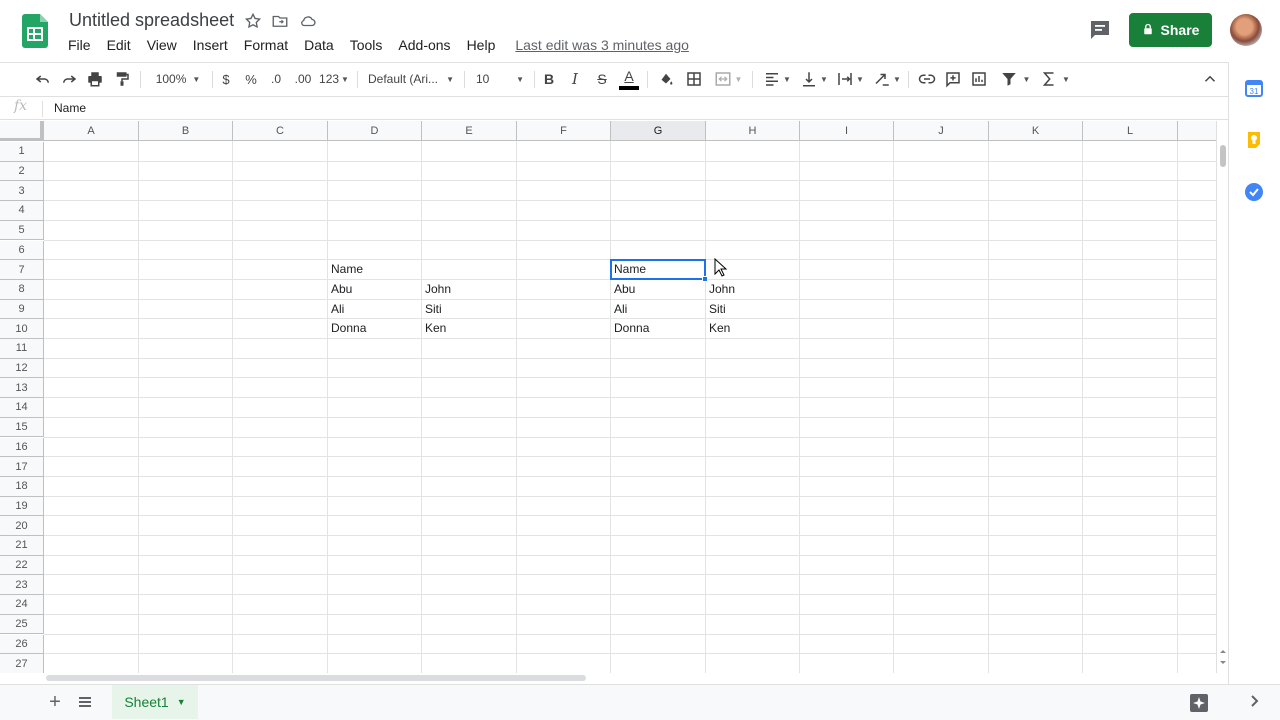  What do you see at coordinates (500, 79) in the screenshot?
I see `font-size-select: 10 ▼` at bounding box center [500, 79].